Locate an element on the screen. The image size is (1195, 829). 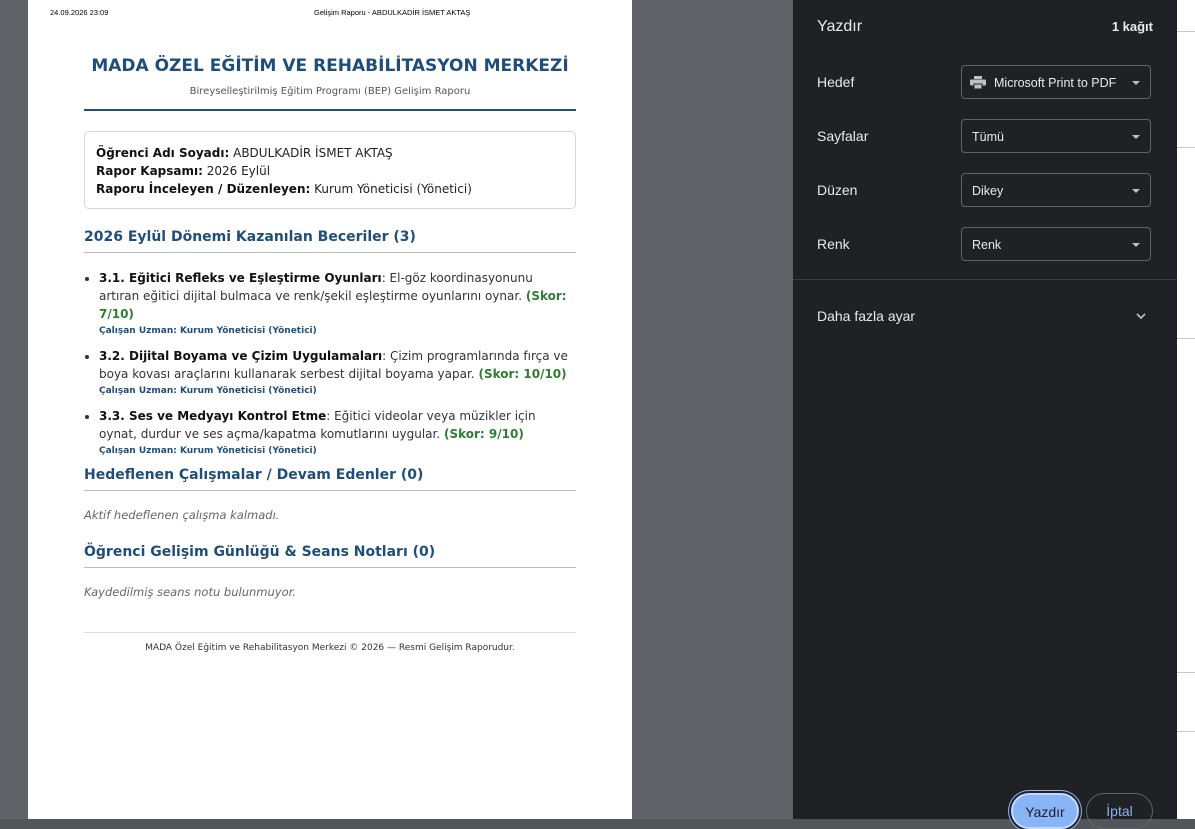
color-select: Renk is located at coordinates (1056, 244).